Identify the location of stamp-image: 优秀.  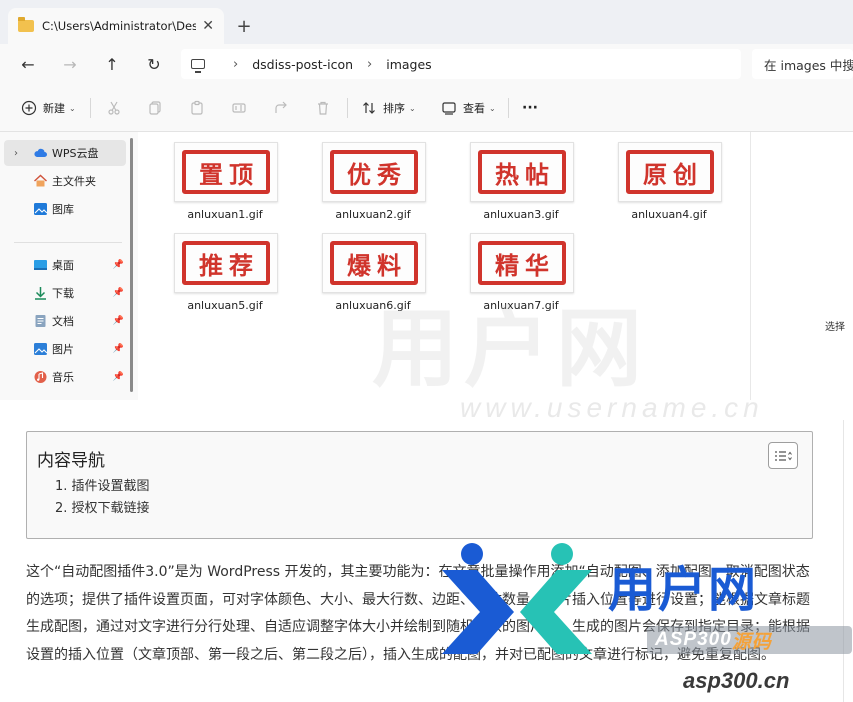
(374, 172).